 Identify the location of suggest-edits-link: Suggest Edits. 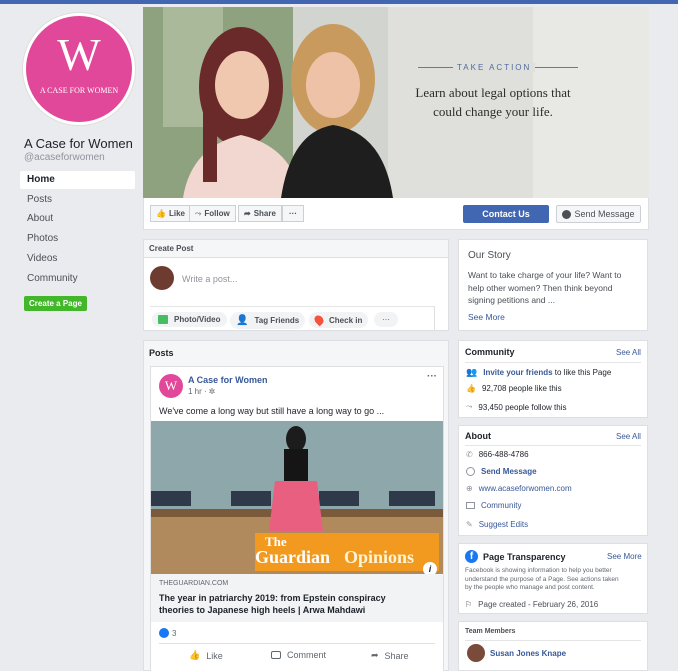
(503, 524).